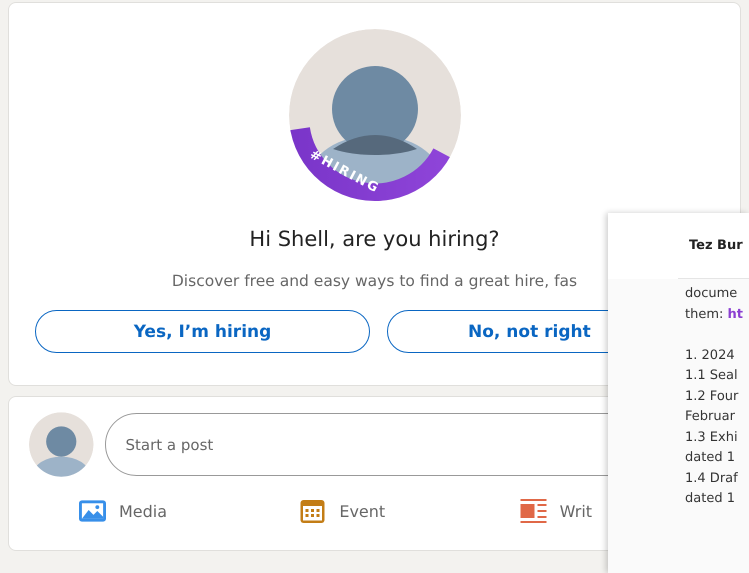 The height and width of the screenshot is (573, 749). I want to click on article-icon, so click(533, 511).